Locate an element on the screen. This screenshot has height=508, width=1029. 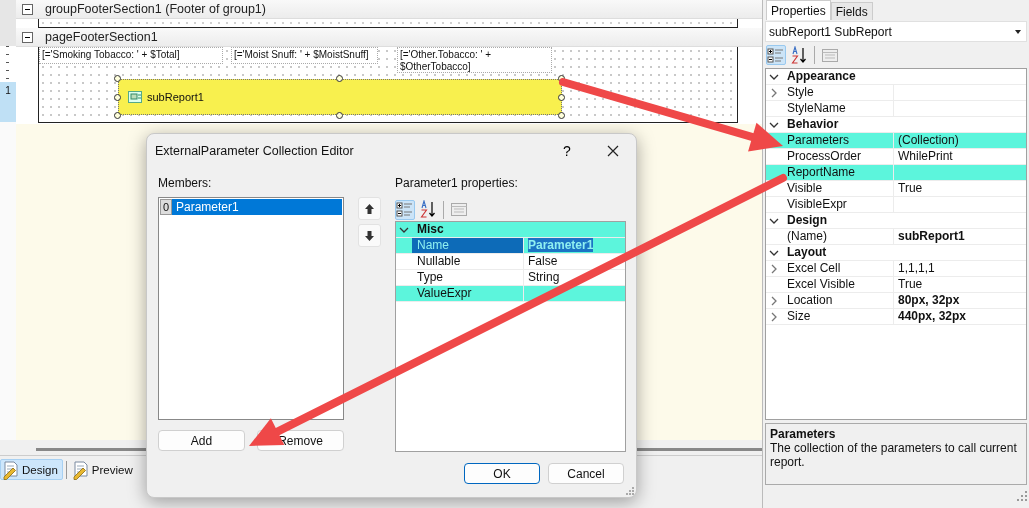
category-label: Design is located at coordinates (806, 220).